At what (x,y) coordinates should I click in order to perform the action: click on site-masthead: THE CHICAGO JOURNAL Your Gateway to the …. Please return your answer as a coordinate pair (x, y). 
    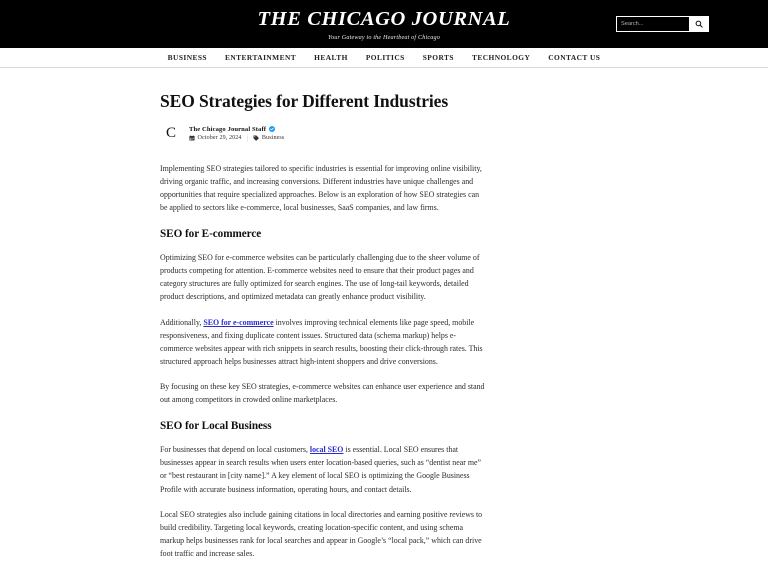
    Looking at the image, I should click on (384, 24).